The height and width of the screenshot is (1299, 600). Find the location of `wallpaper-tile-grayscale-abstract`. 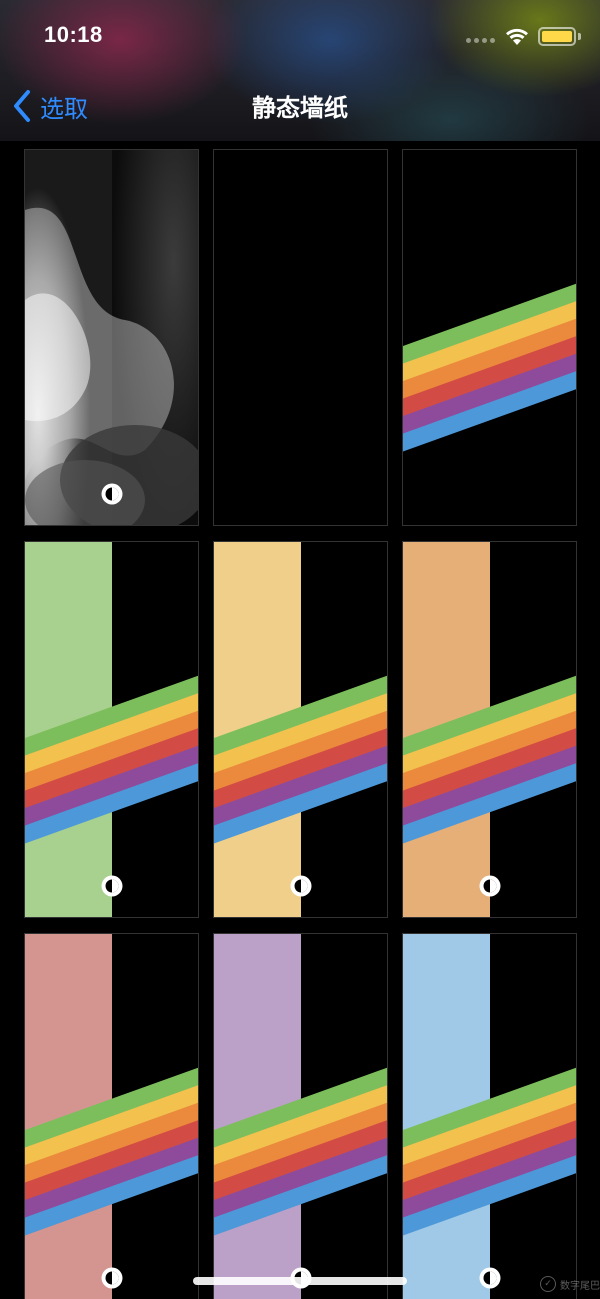

wallpaper-tile-grayscale-abstract is located at coordinates (111, 337).